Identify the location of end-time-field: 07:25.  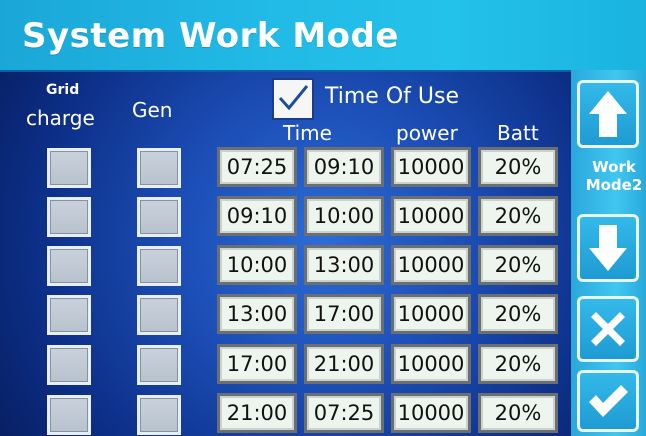
(344, 413).